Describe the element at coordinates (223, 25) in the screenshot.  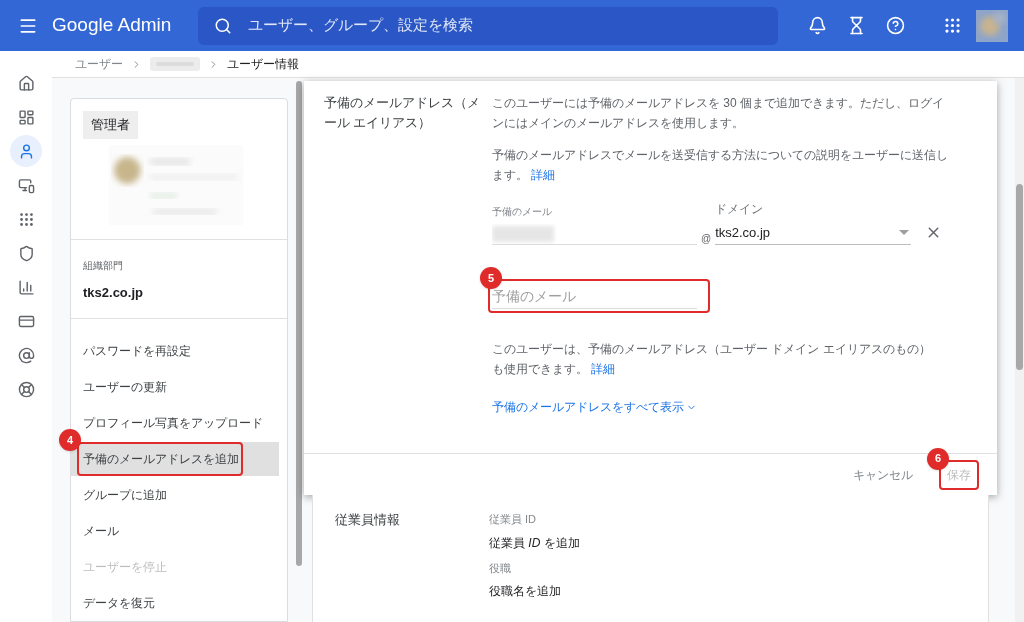
I see `search-icon` at that location.